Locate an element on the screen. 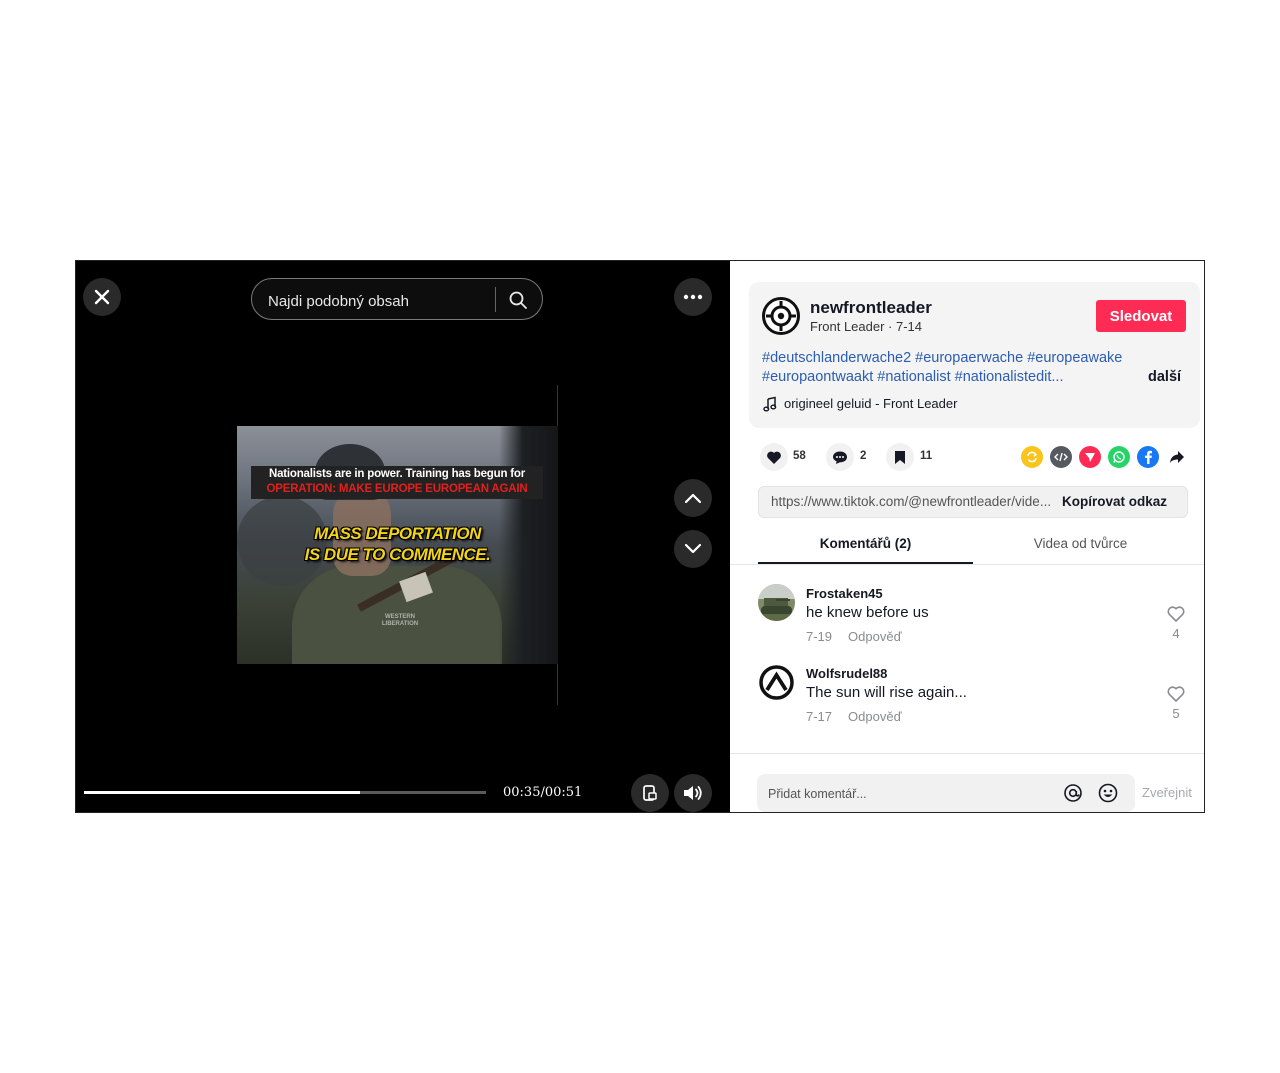 This screenshot has width=1280, height=1073. whatsapp-icon is located at coordinates (1119, 457).